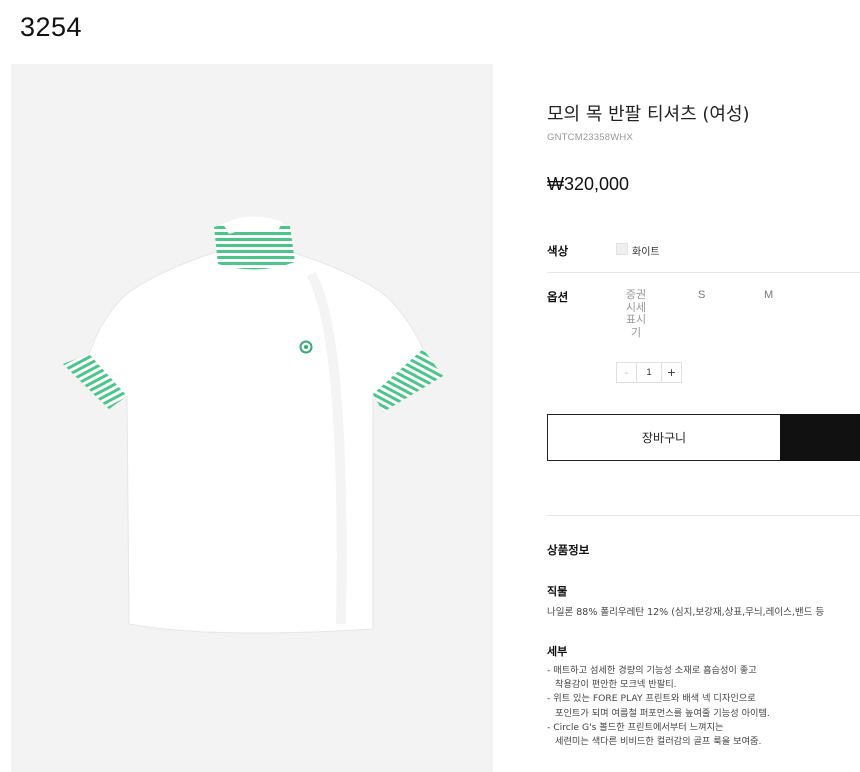  What do you see at coordinates (51, 27) in the screenshot?
I see `page-number: 3254` at bounding box center [51, 27].